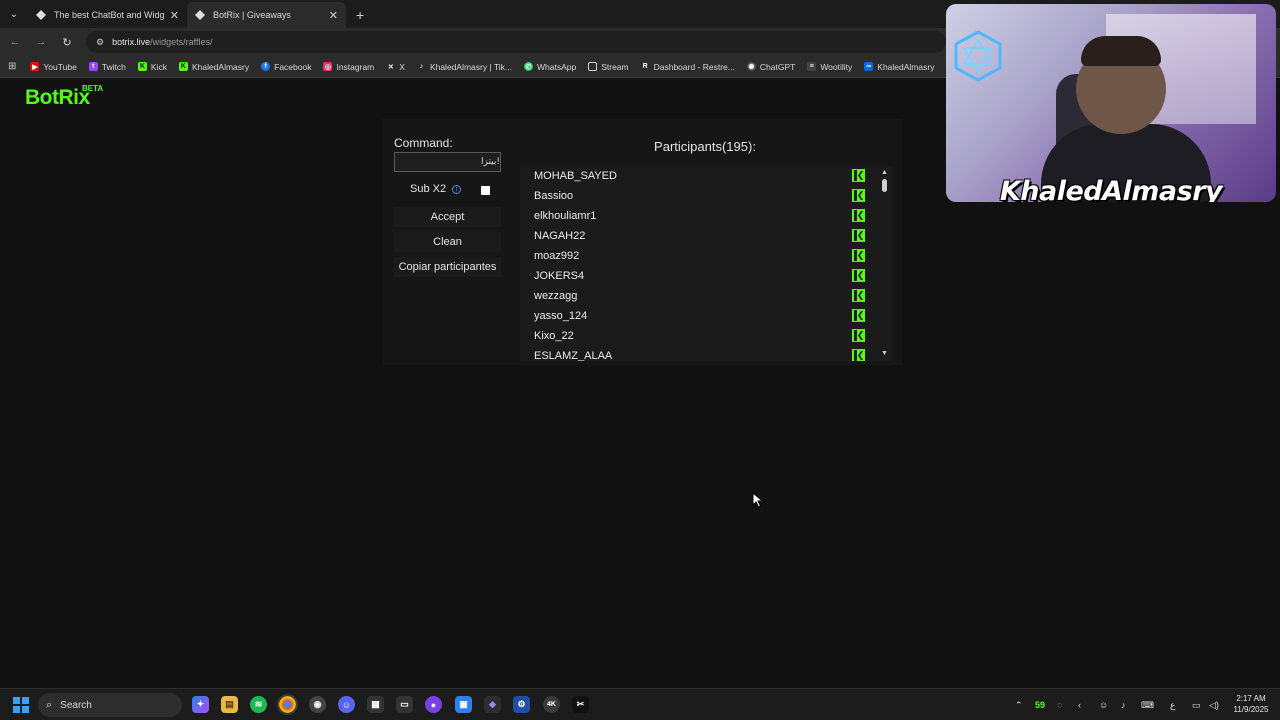 The height and width of the screenshot is (720, 1280). Describe the element at coordinates (447, 162) in the screenshot. I see `command-input` at that location.